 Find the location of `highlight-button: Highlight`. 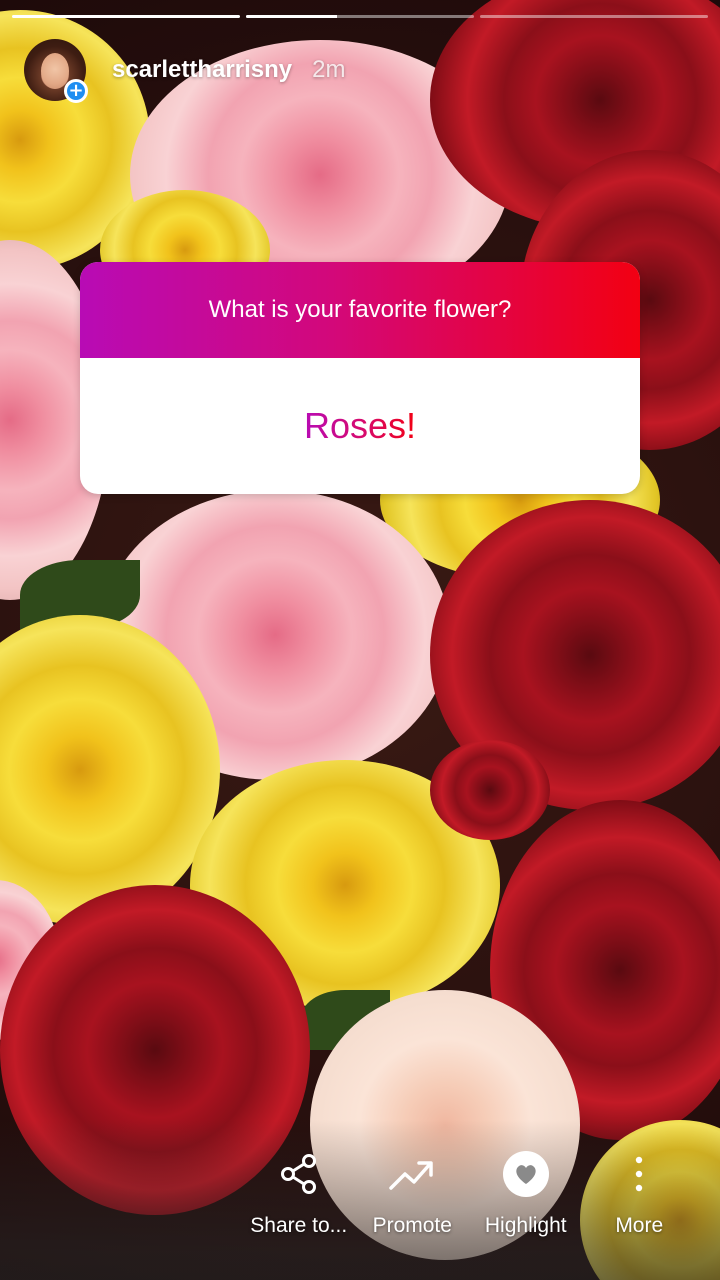

highlight-button: Highlight is located at coordinates (526, 1200).